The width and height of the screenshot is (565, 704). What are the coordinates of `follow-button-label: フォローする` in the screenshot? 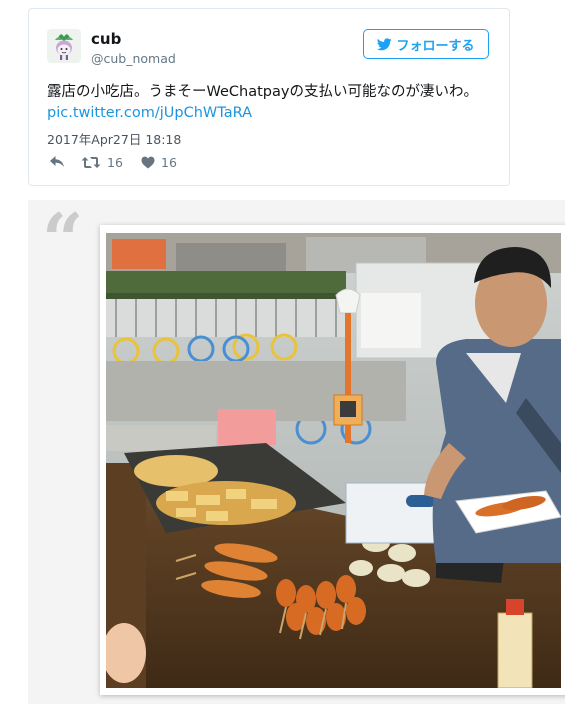 It's located at (435, 46).